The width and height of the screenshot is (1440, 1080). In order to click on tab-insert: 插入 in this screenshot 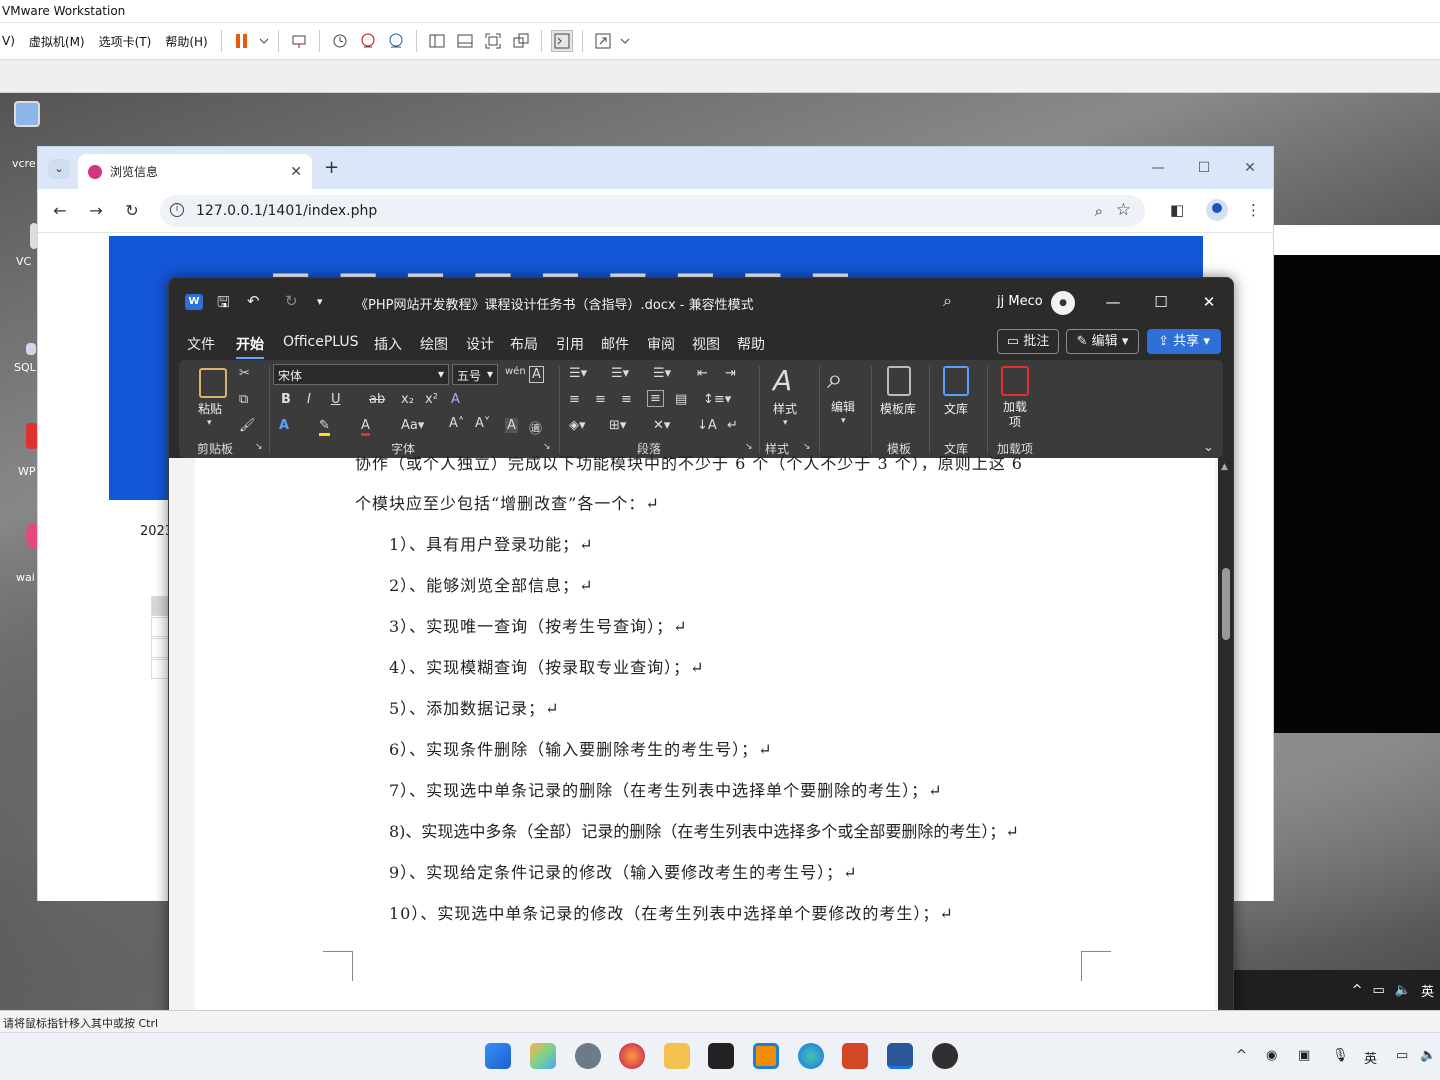, I will do `click(388, 344)`.